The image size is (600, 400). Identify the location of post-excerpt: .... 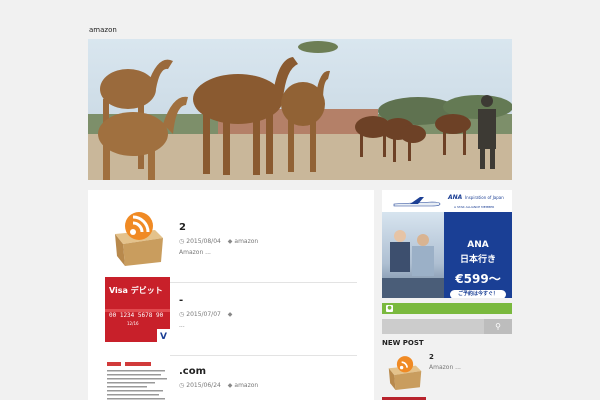
(182, 325).